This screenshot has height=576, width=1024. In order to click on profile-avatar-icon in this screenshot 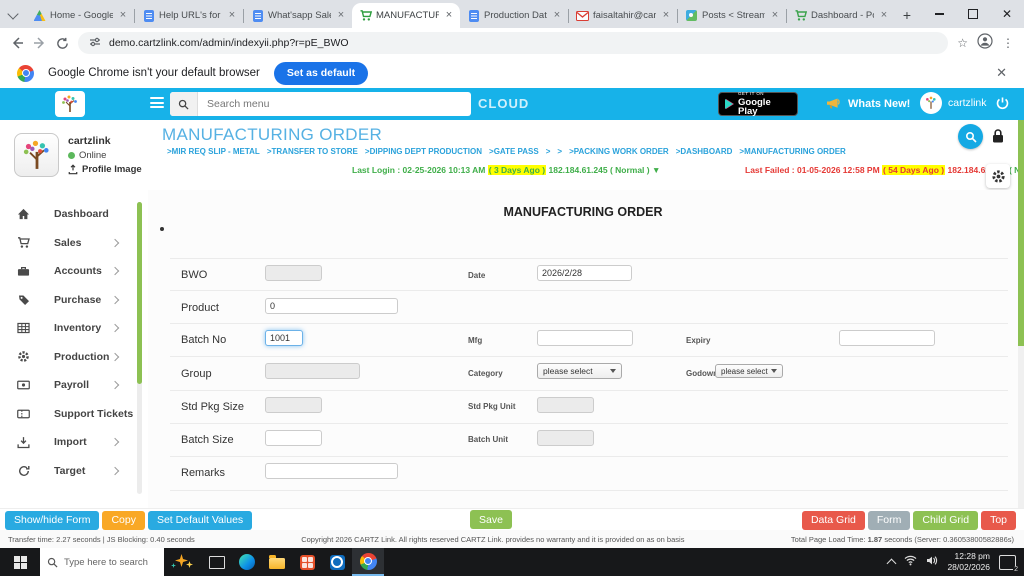, I will do `click(985, 43)`.